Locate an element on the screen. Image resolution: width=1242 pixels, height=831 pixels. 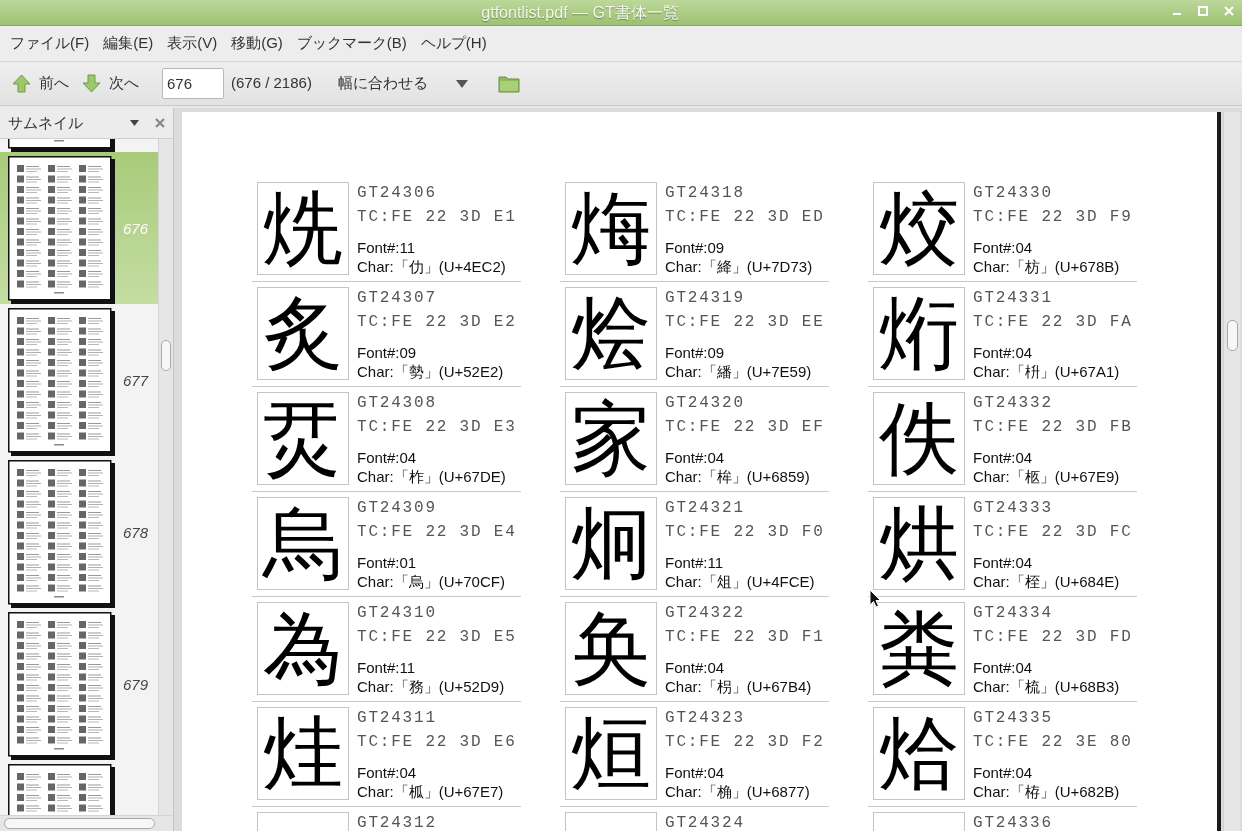
glyph-code: GT24310 is located at coordinates (397, 613).